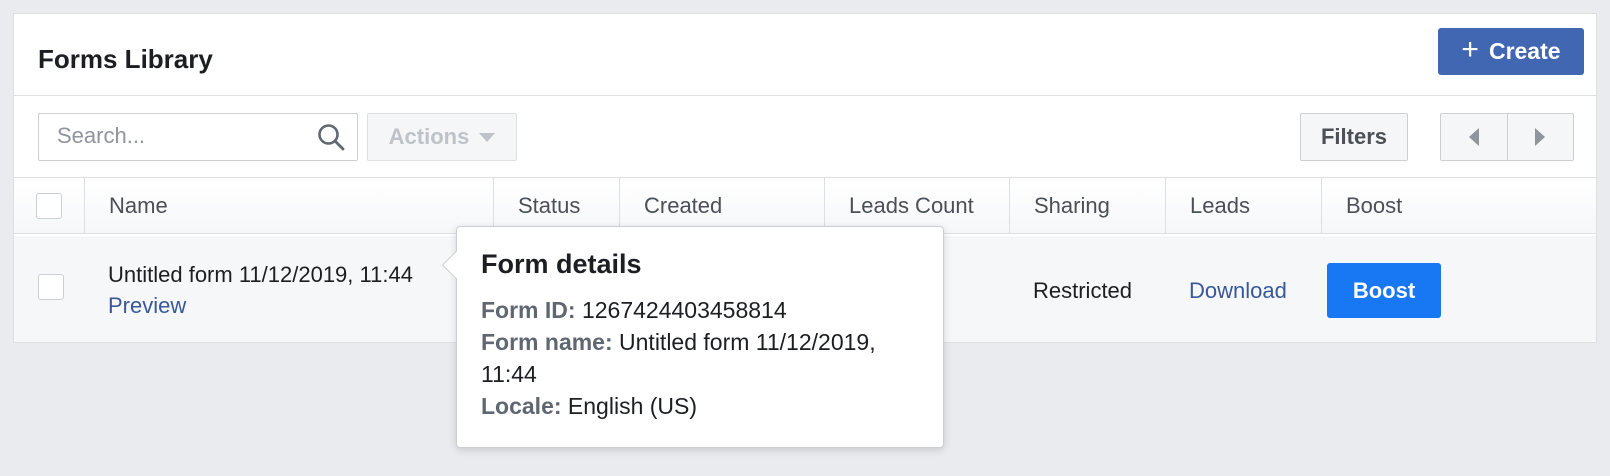 The height and width of the screenshot is (476, 1610). What do you see at coordinates (1087, 206) in the screenshot?
I see `column-header-sharing: Sharing` at bounding box center [1087, 206].